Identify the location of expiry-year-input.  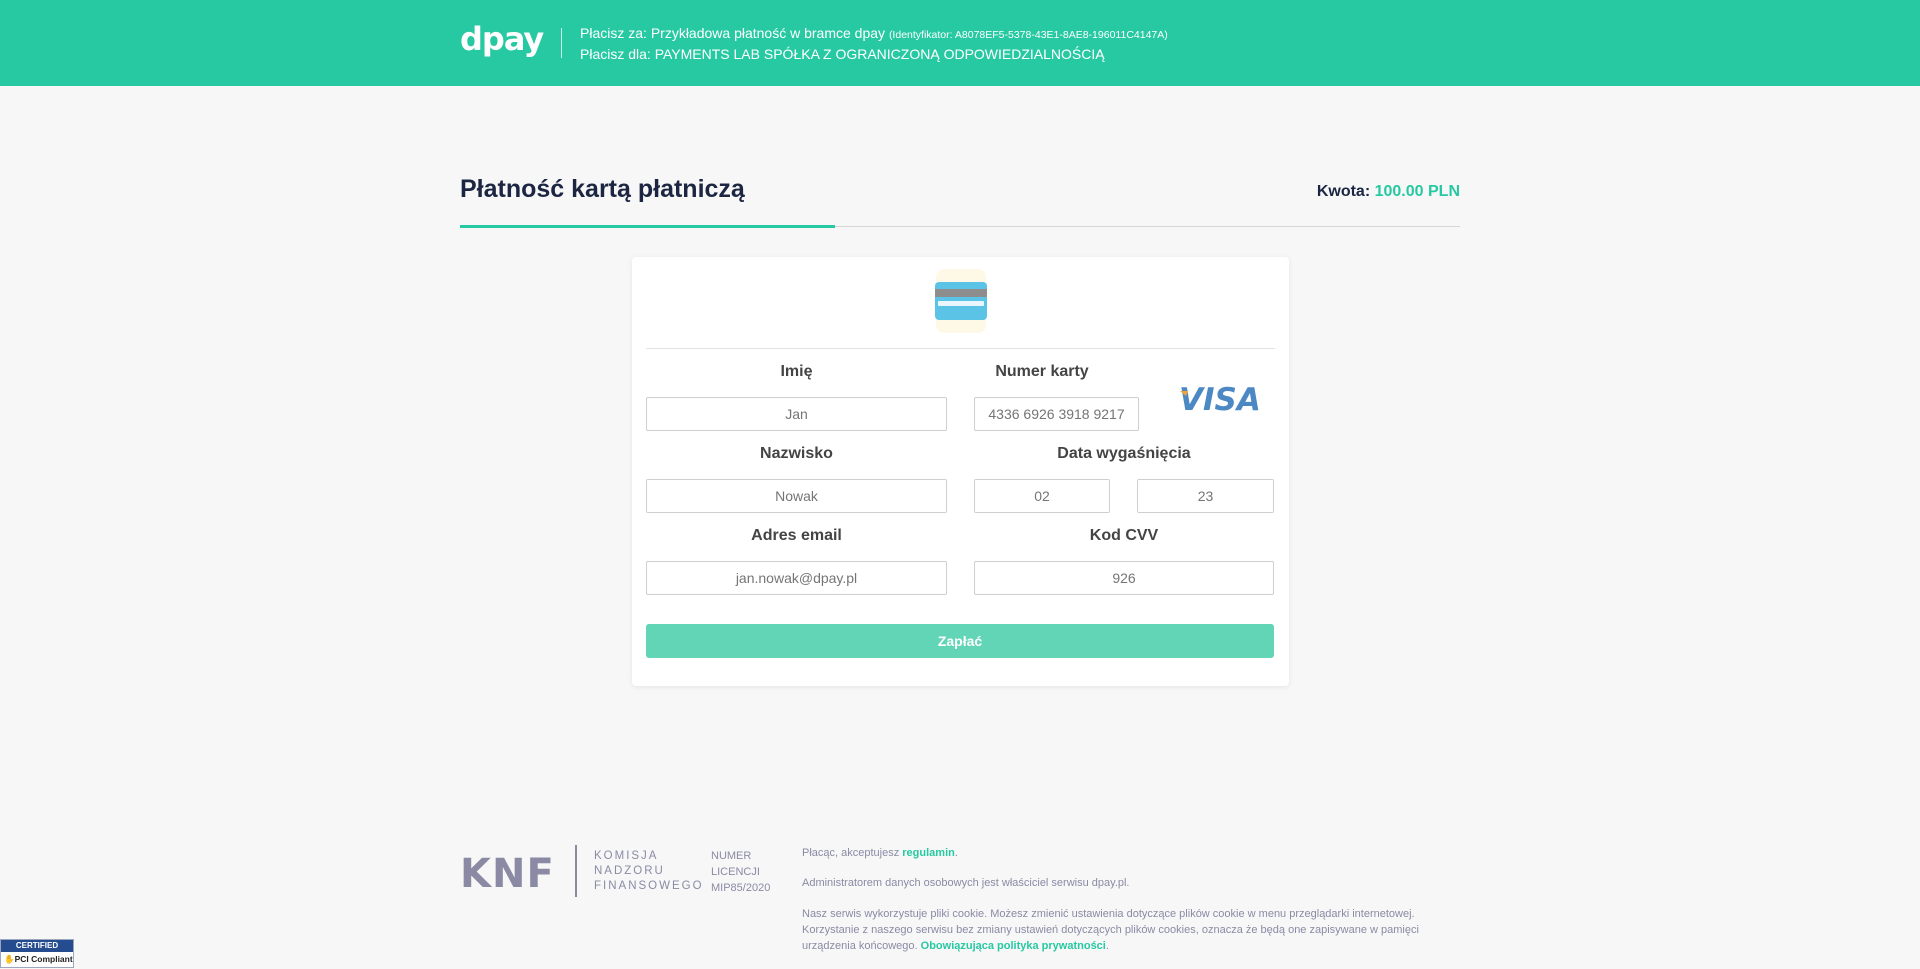
(1205, 496).